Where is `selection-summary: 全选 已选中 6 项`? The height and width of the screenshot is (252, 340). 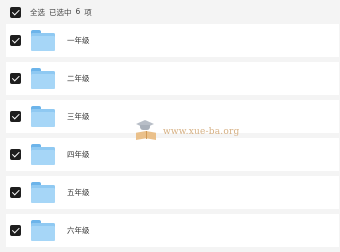
selection-summary: 全选 已选中 6 项 is located at coordinates (61, 12).